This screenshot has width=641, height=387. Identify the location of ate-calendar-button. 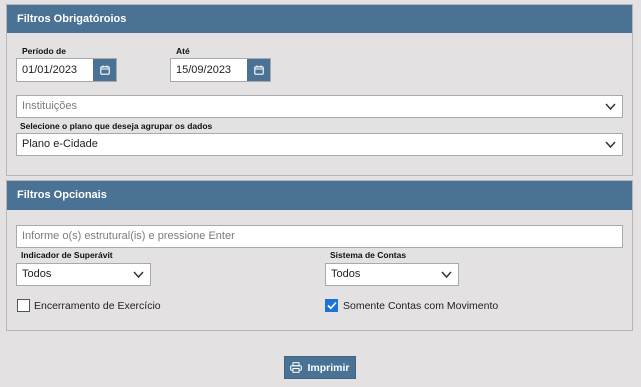
(258, 70).